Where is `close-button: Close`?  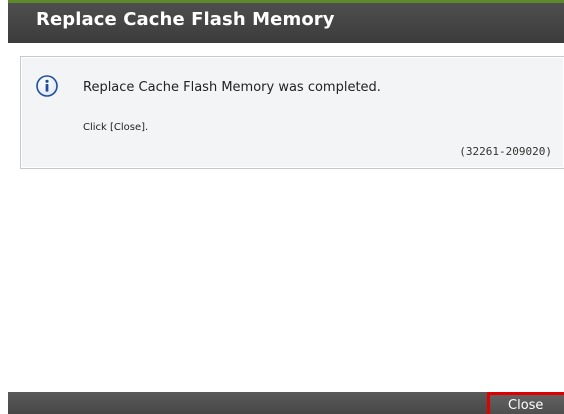 close-button: Close is located at coordinates (525, 403).